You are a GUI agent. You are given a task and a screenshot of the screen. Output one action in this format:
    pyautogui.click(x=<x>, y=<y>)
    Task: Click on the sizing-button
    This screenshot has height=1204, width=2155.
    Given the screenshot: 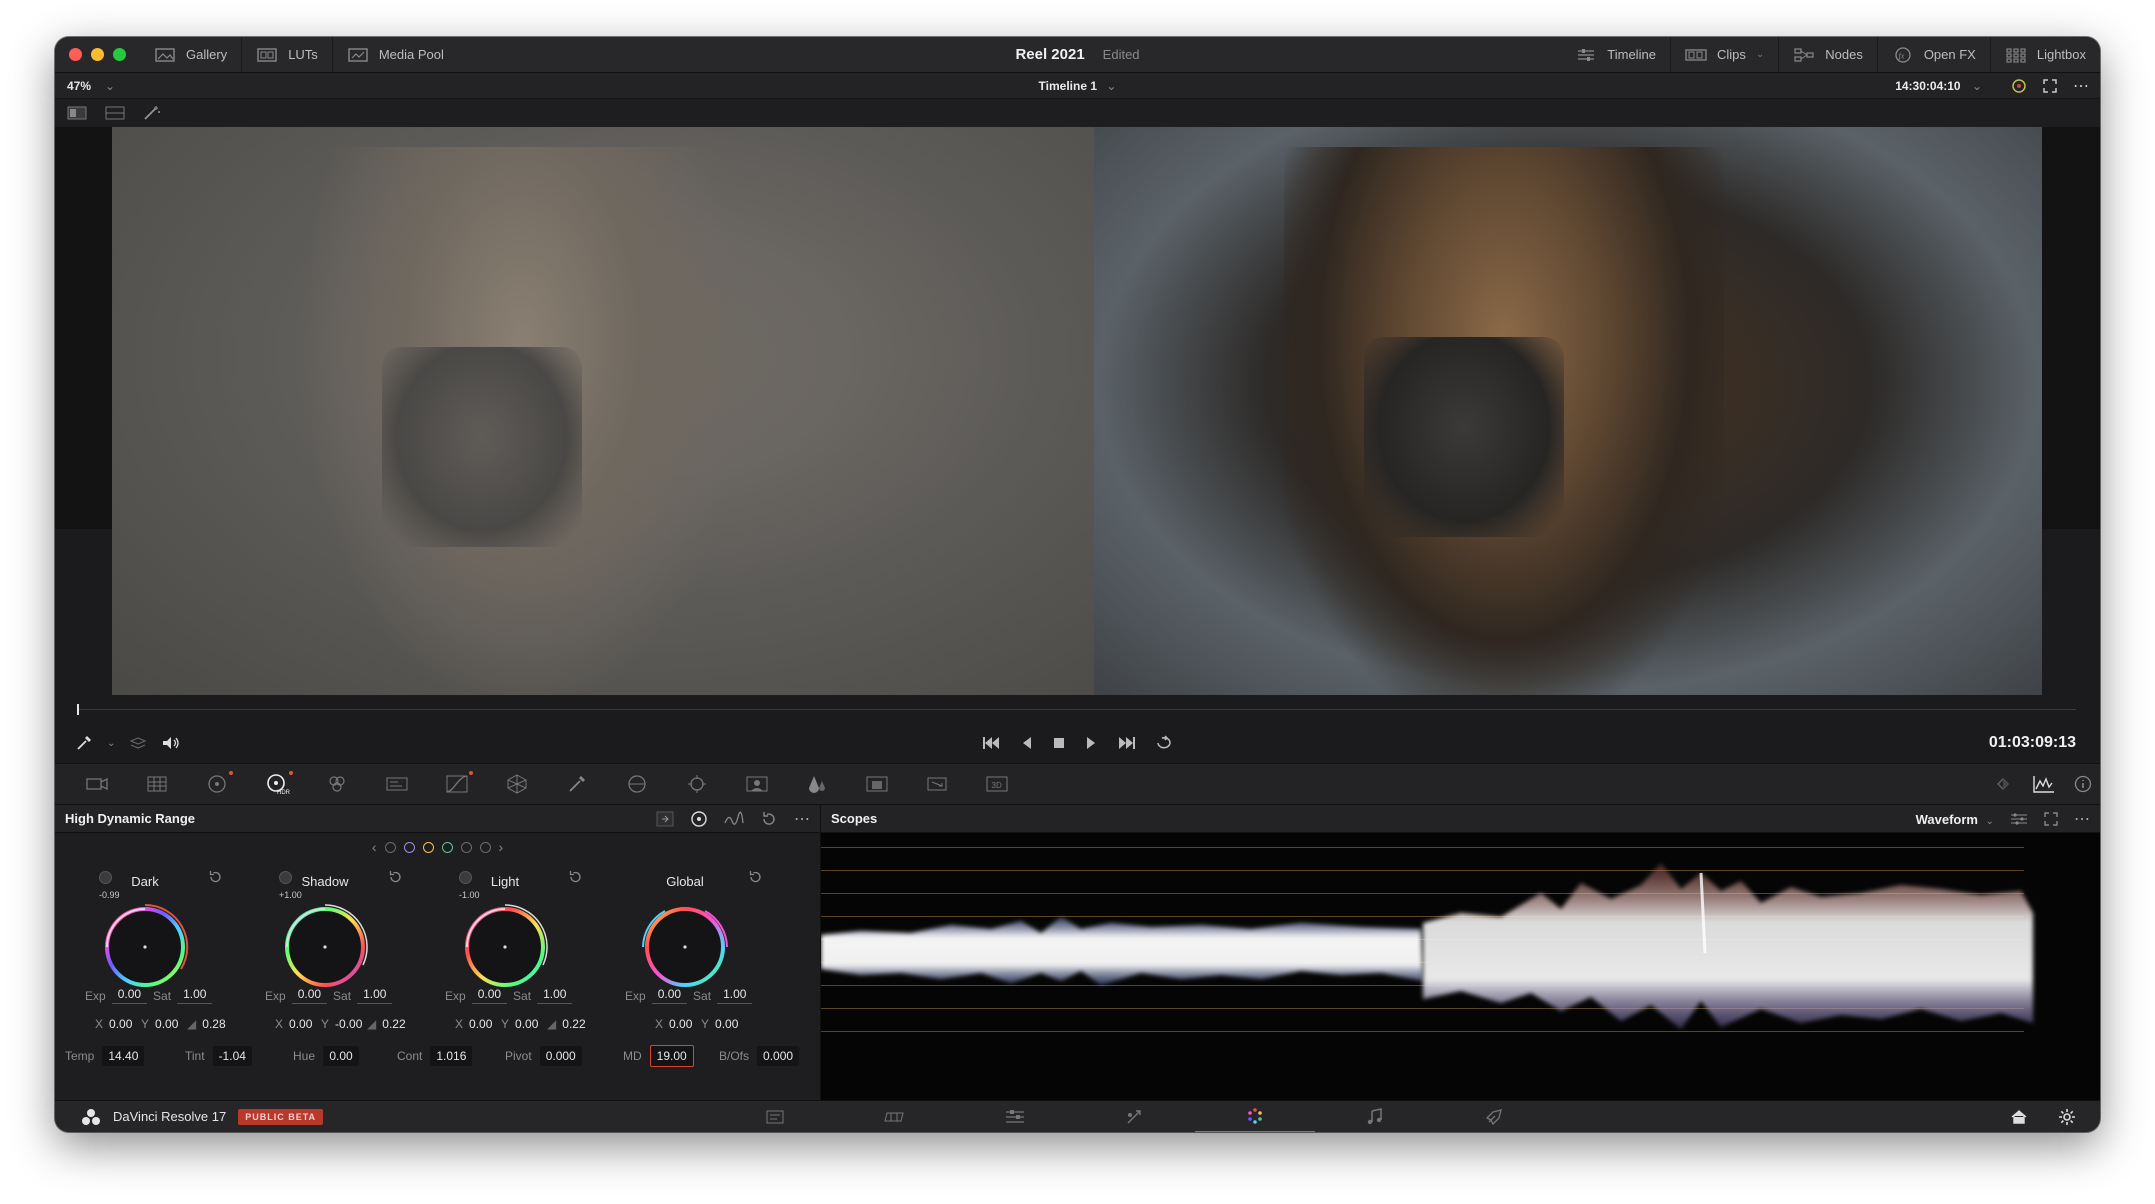 What is the action you would take?
    pyautogui.click(x=937, y=784)
    